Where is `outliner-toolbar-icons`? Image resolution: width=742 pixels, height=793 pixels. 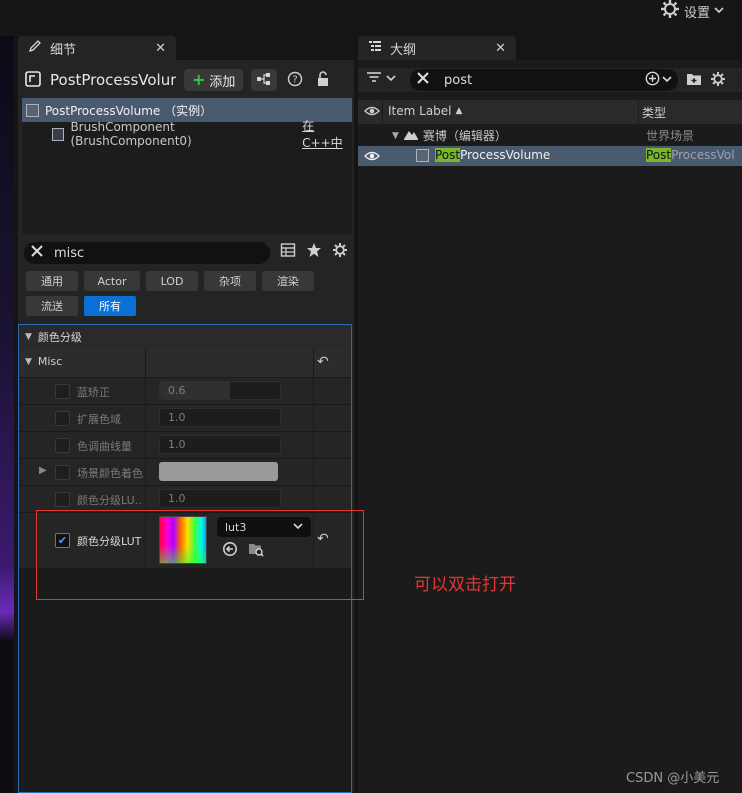 outliner-toolbar-icons is located at coordinates (706, 80).